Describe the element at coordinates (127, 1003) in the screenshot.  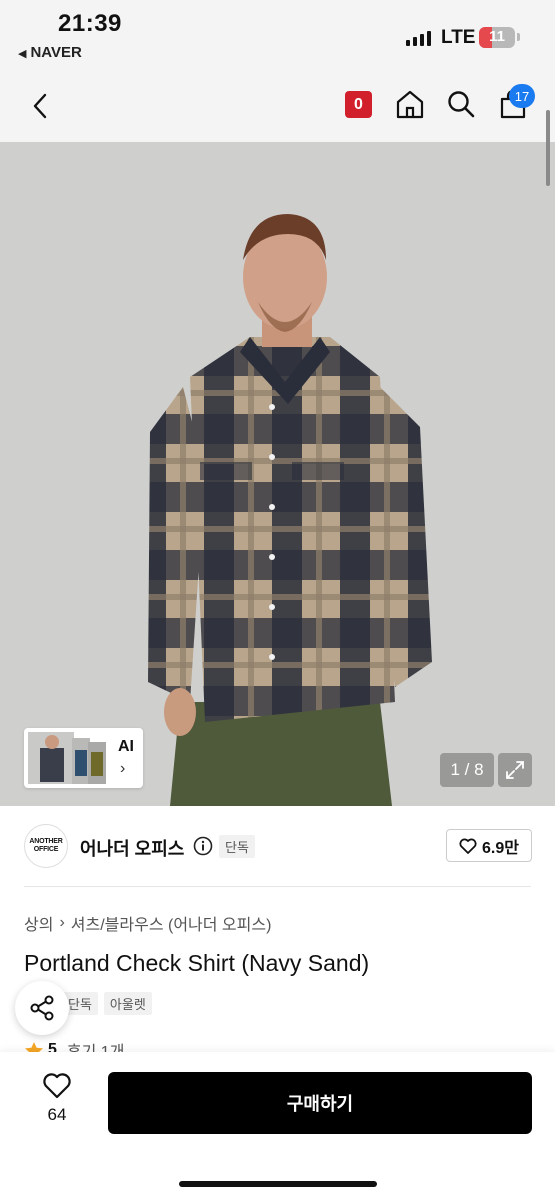
I see `product-tag: 아울렛` at that location.